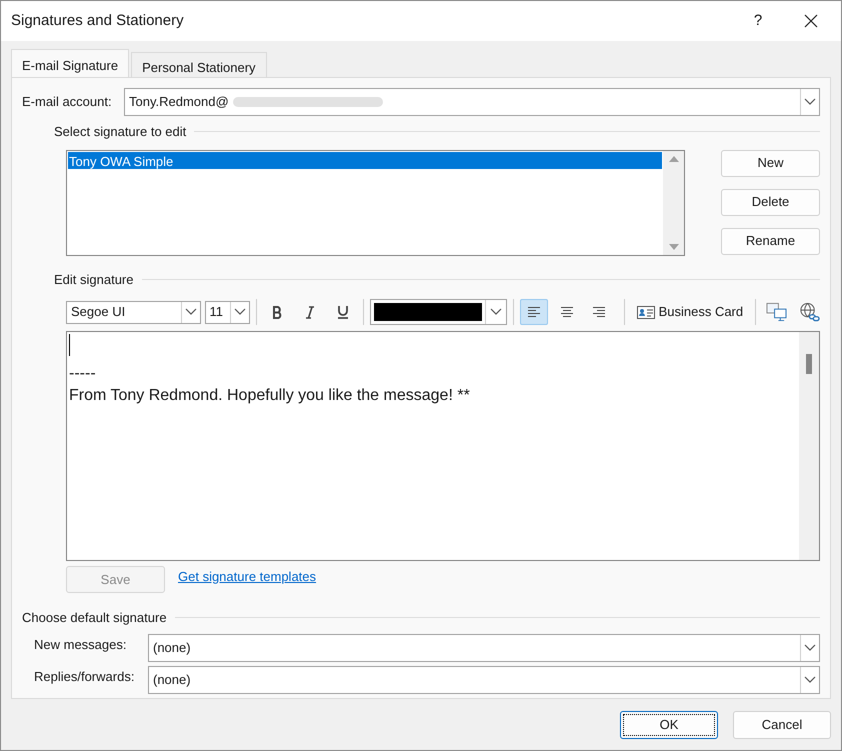 The width and height of the screenshot is (842, 751). What do you see at coordinates (669, 725) in the screenshot?
I see `dialog-button: OK` at bounding box center [669, 725].